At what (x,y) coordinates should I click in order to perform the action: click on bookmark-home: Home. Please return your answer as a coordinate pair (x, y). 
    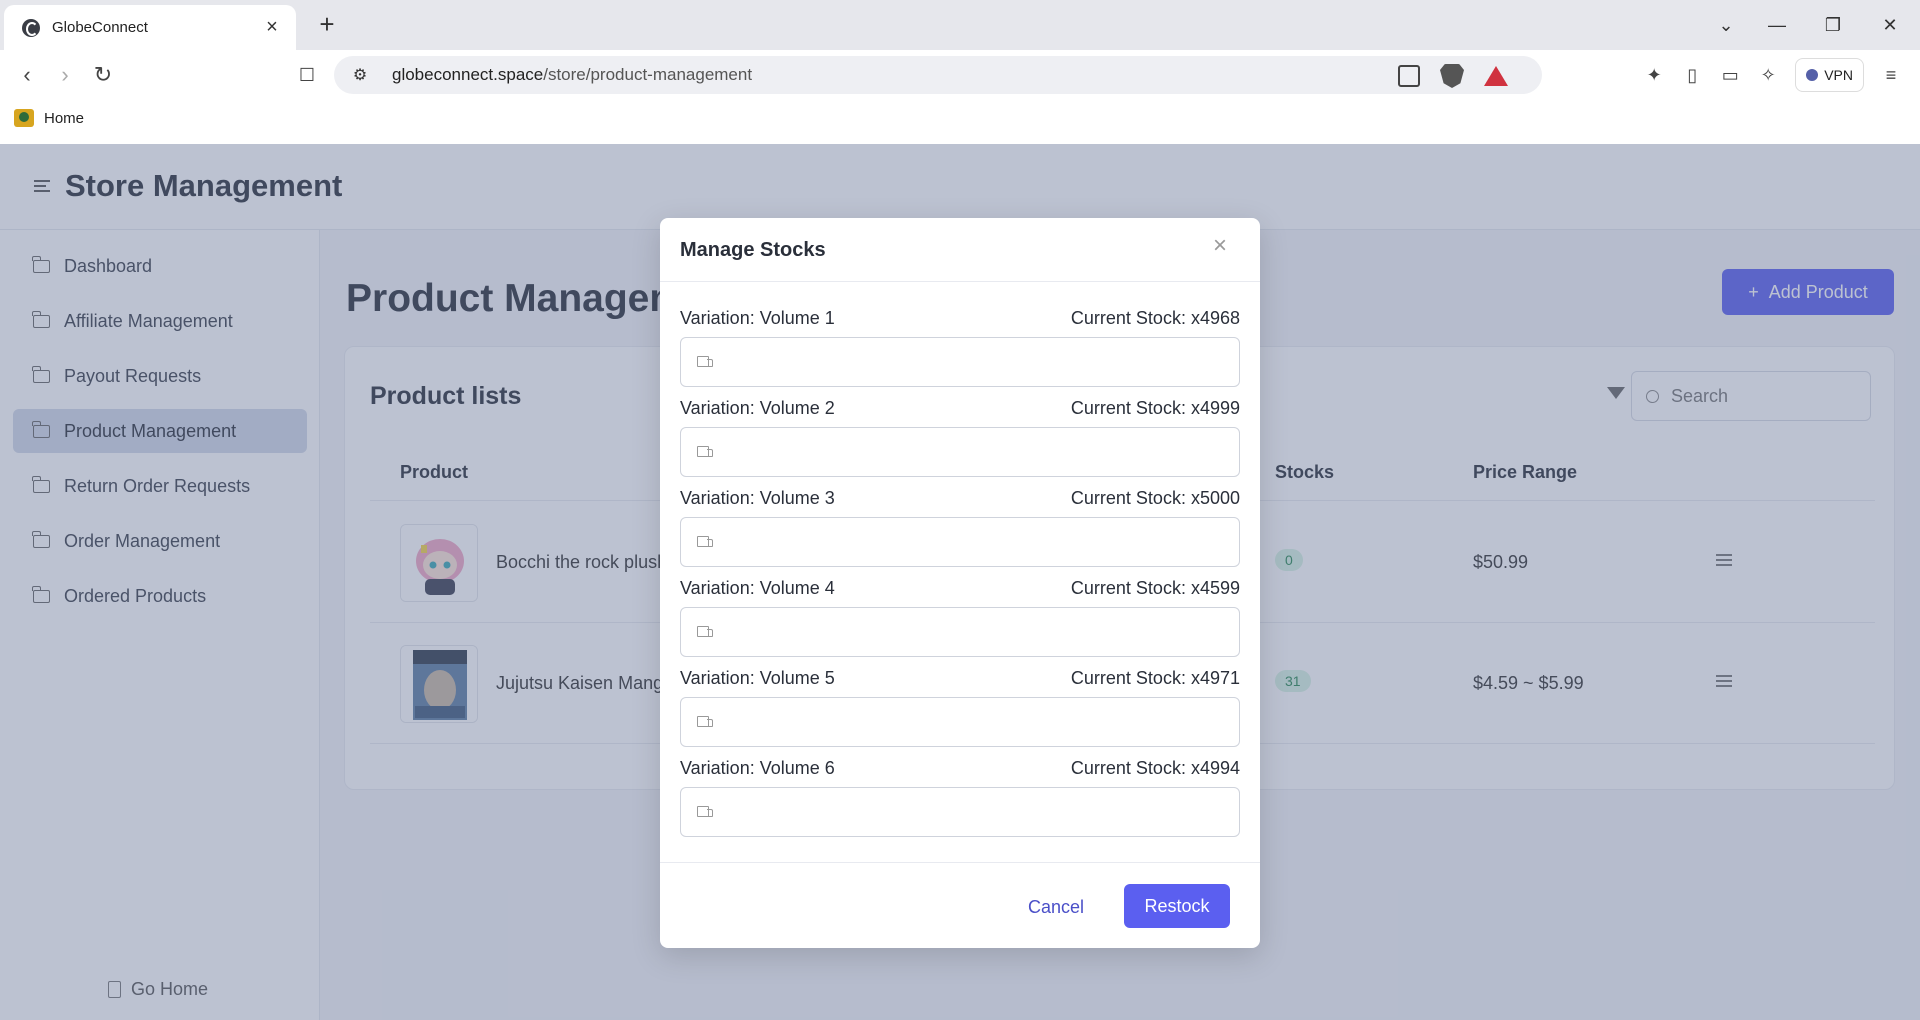
    Looking at the image, I should click on (49, 118).